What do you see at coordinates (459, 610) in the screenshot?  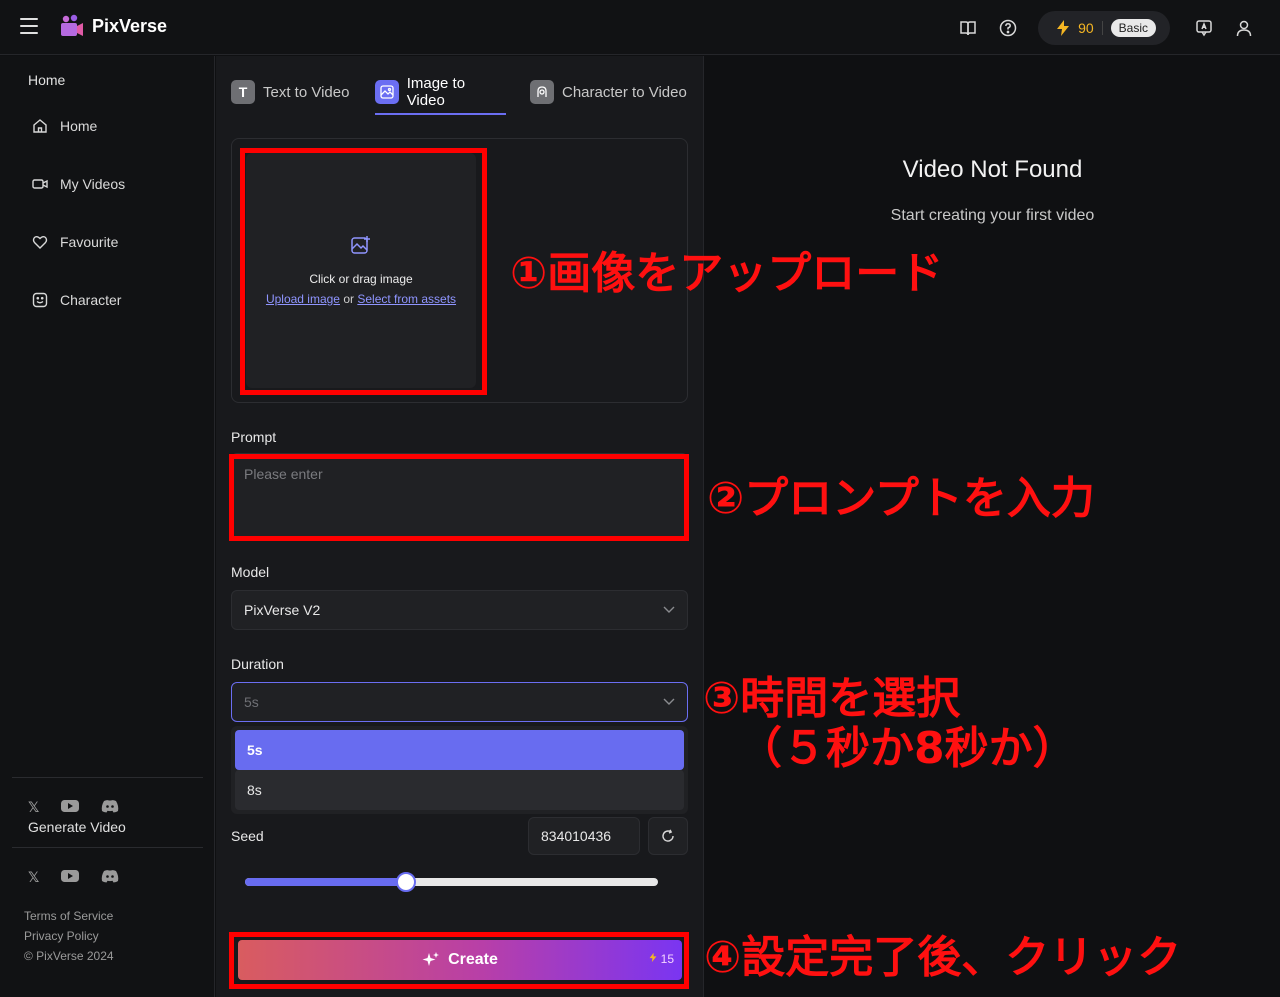 I see `model-select: PixVerse V2` at bounding box center [459, 610].